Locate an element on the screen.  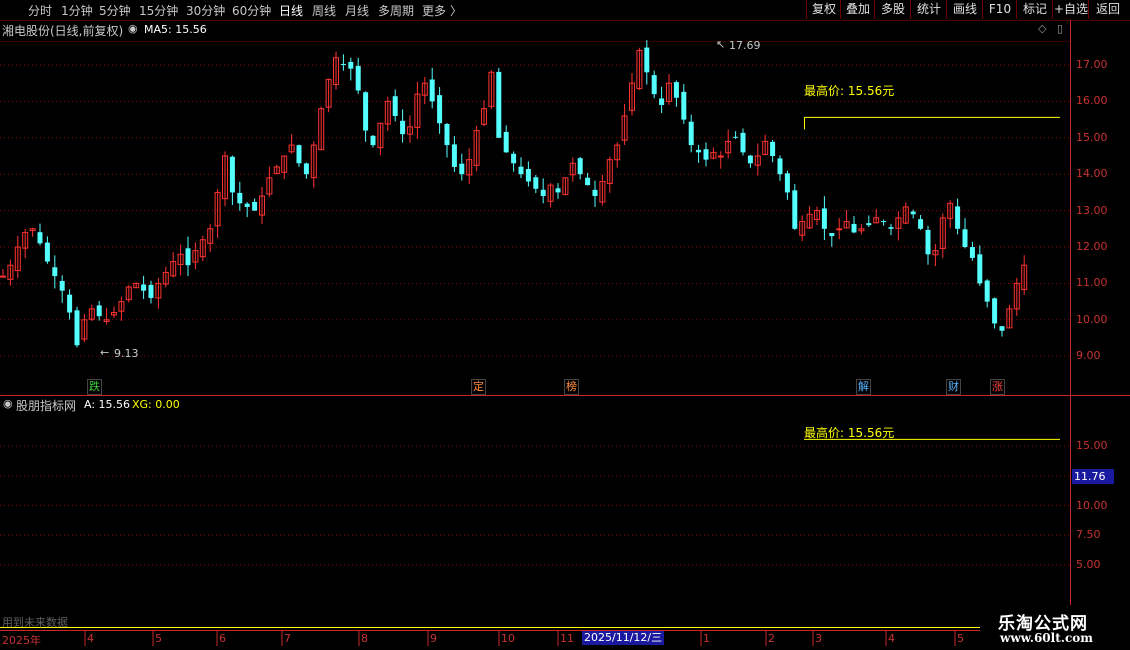
event-marker: 榜 is located at coordinates (571, 387).